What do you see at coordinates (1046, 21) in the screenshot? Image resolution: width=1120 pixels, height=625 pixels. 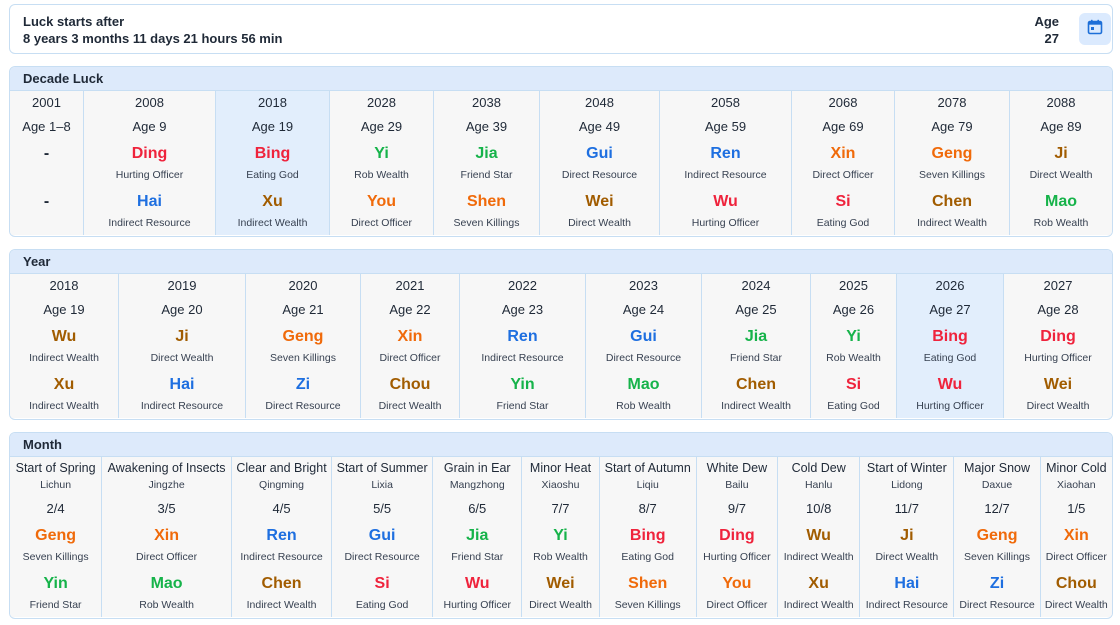 I see `age-label: Age` at bounding box center [1046, 21].